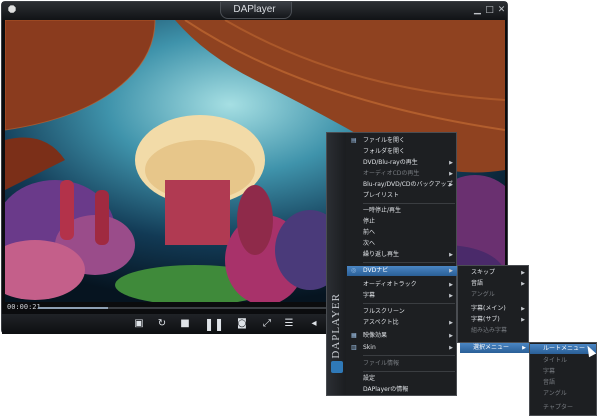  What do you see at coordinates (139, 324) in the screenshot?
I see `screenshot-icon: ▣` at bounding box center [139, 324].